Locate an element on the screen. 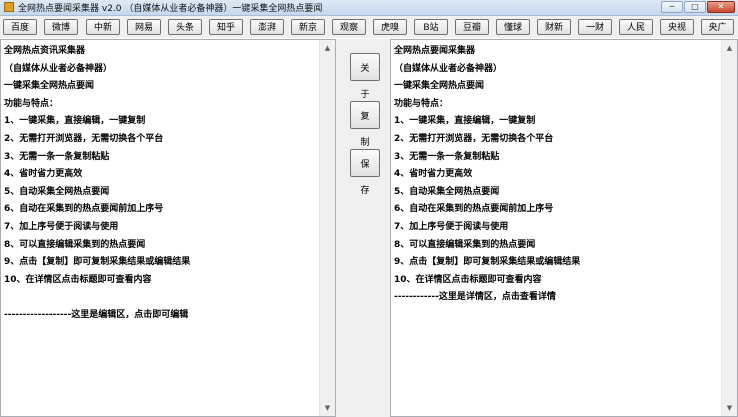  detail-line: 3、无需一条一条复制粘贴 is located at coordinates (447, 156).